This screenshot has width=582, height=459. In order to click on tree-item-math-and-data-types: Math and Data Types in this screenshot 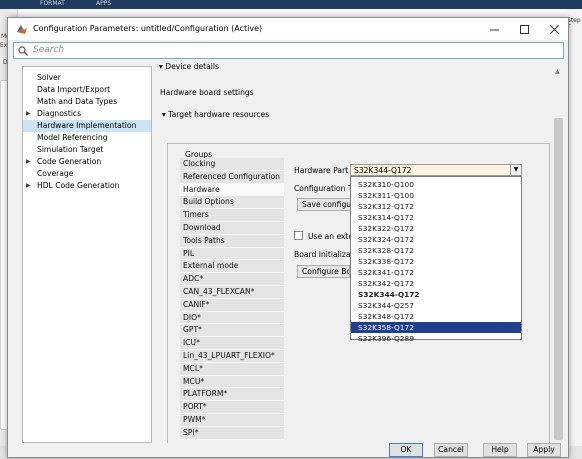, I will do `click(87, 102)`.